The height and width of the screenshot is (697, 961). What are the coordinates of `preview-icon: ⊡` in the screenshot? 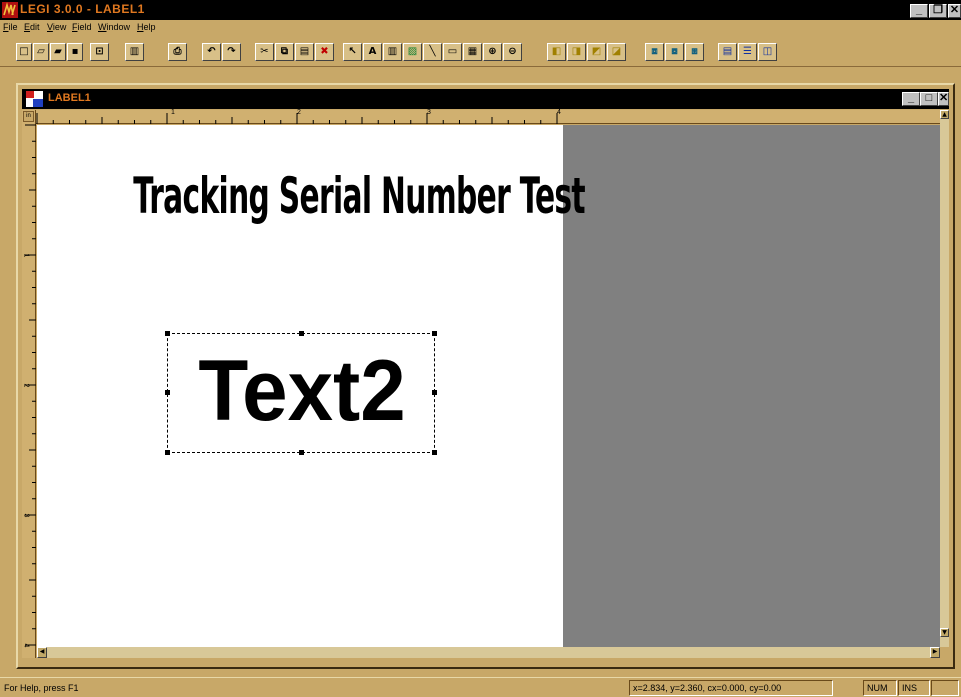 It's located at (99, 51).